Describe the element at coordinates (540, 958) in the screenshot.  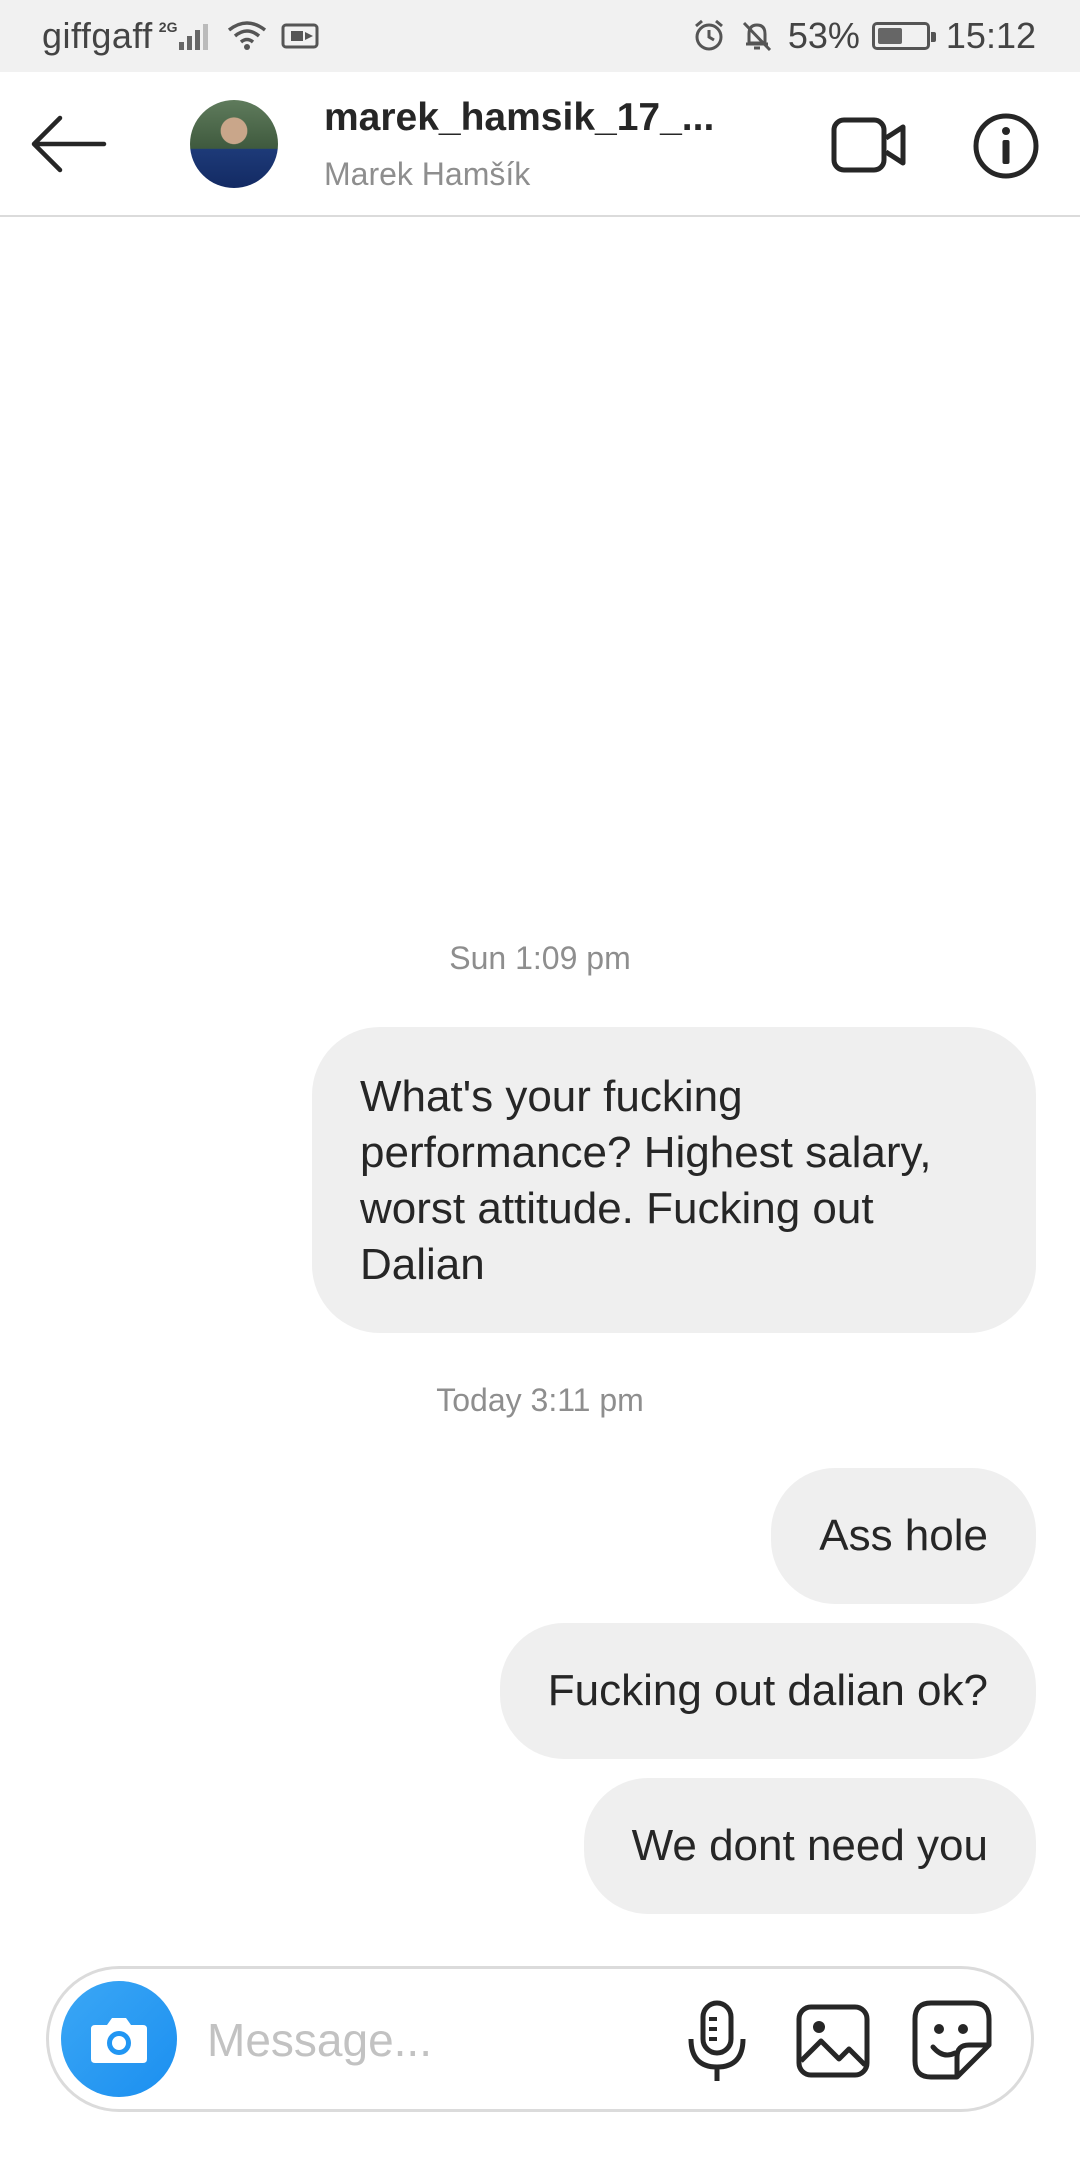
I see `message-timestamp: Sun 1:09 pm` at that location.